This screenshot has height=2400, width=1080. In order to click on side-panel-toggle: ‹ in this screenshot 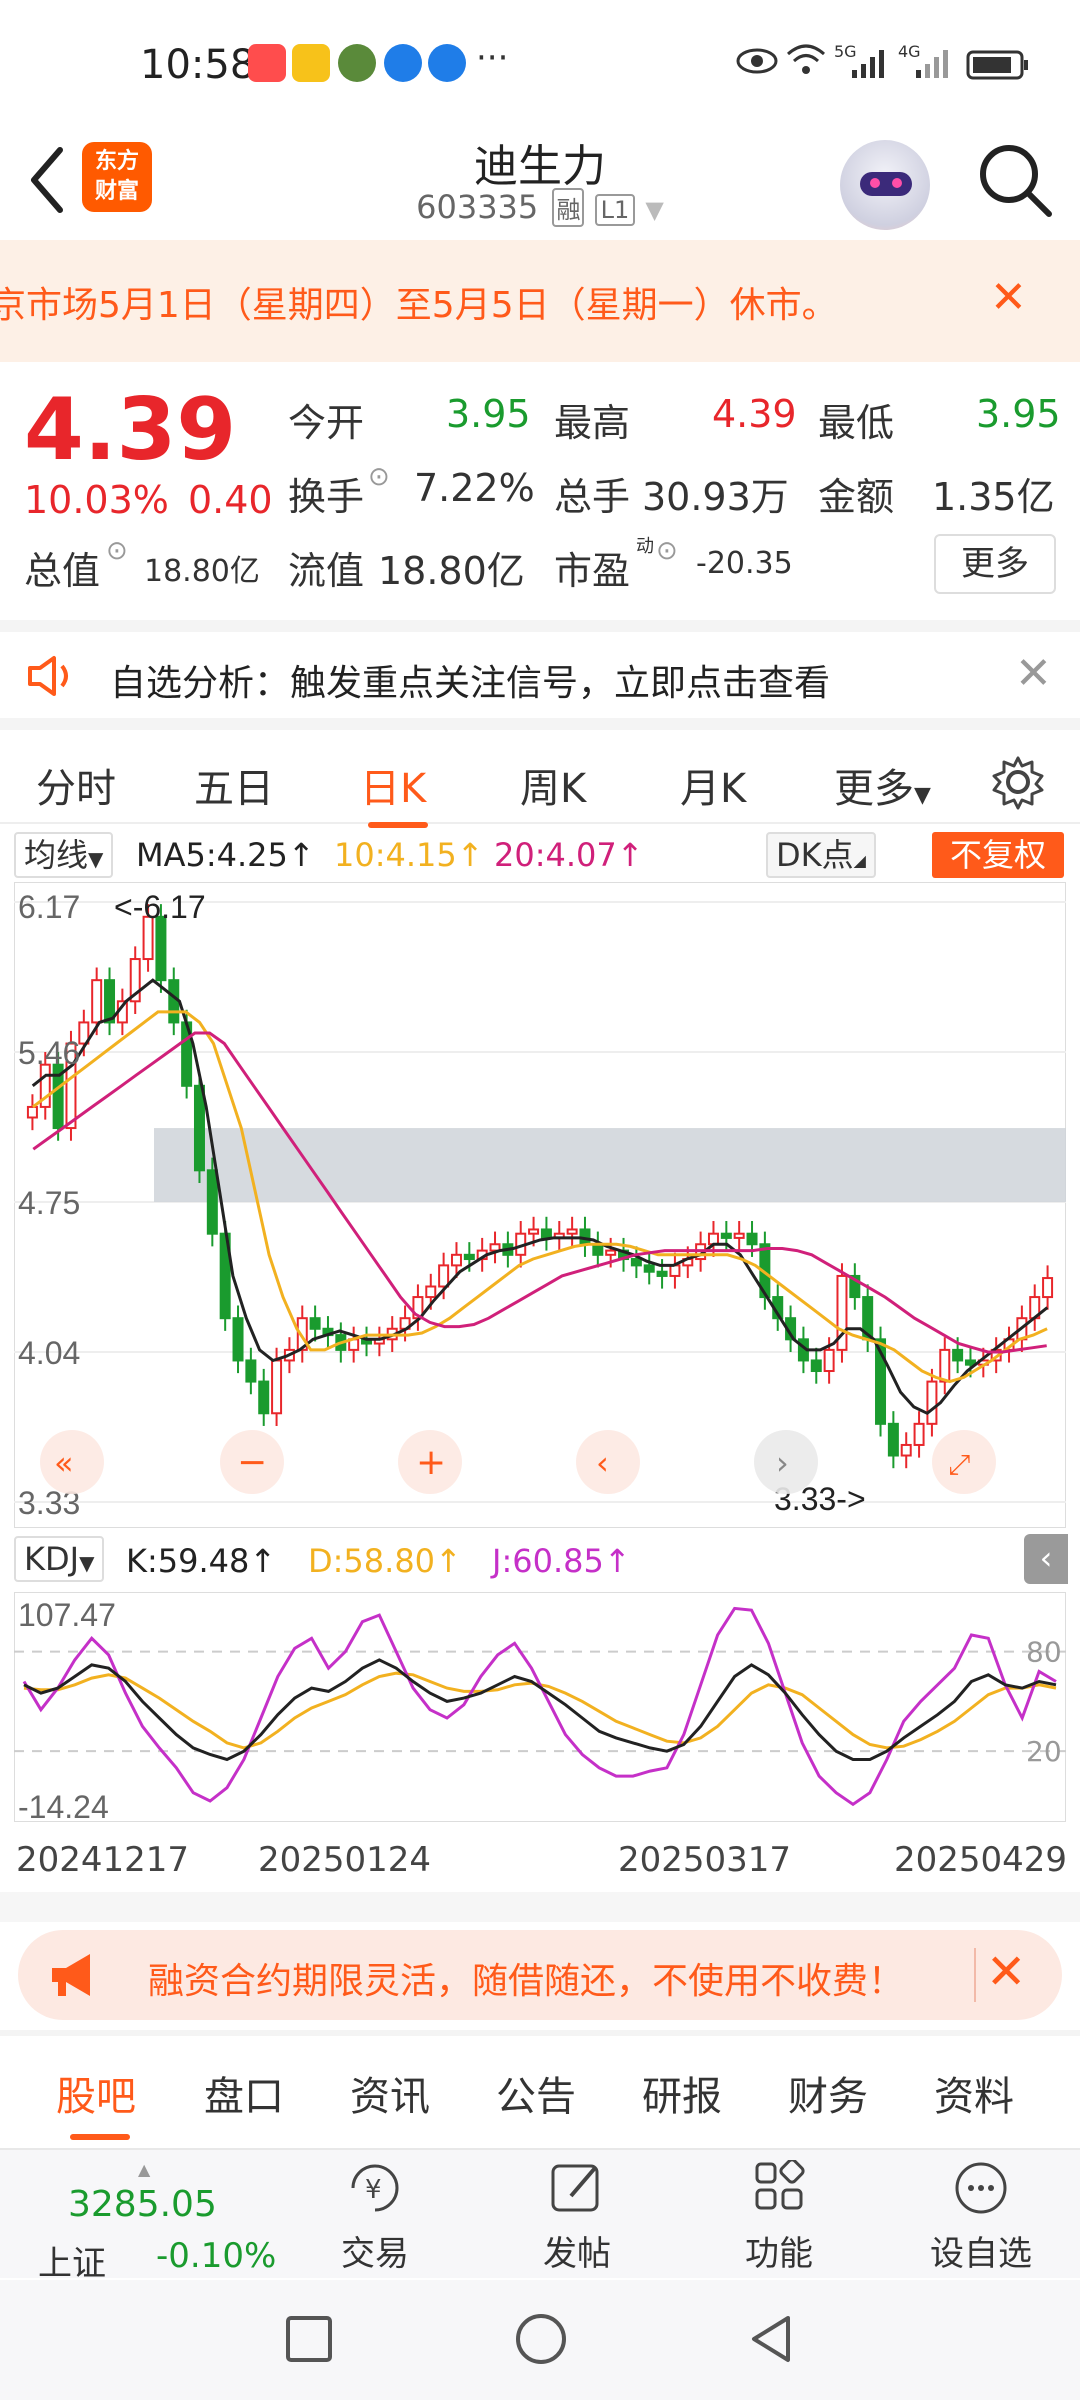, I will do `click(1046, 1559)`.